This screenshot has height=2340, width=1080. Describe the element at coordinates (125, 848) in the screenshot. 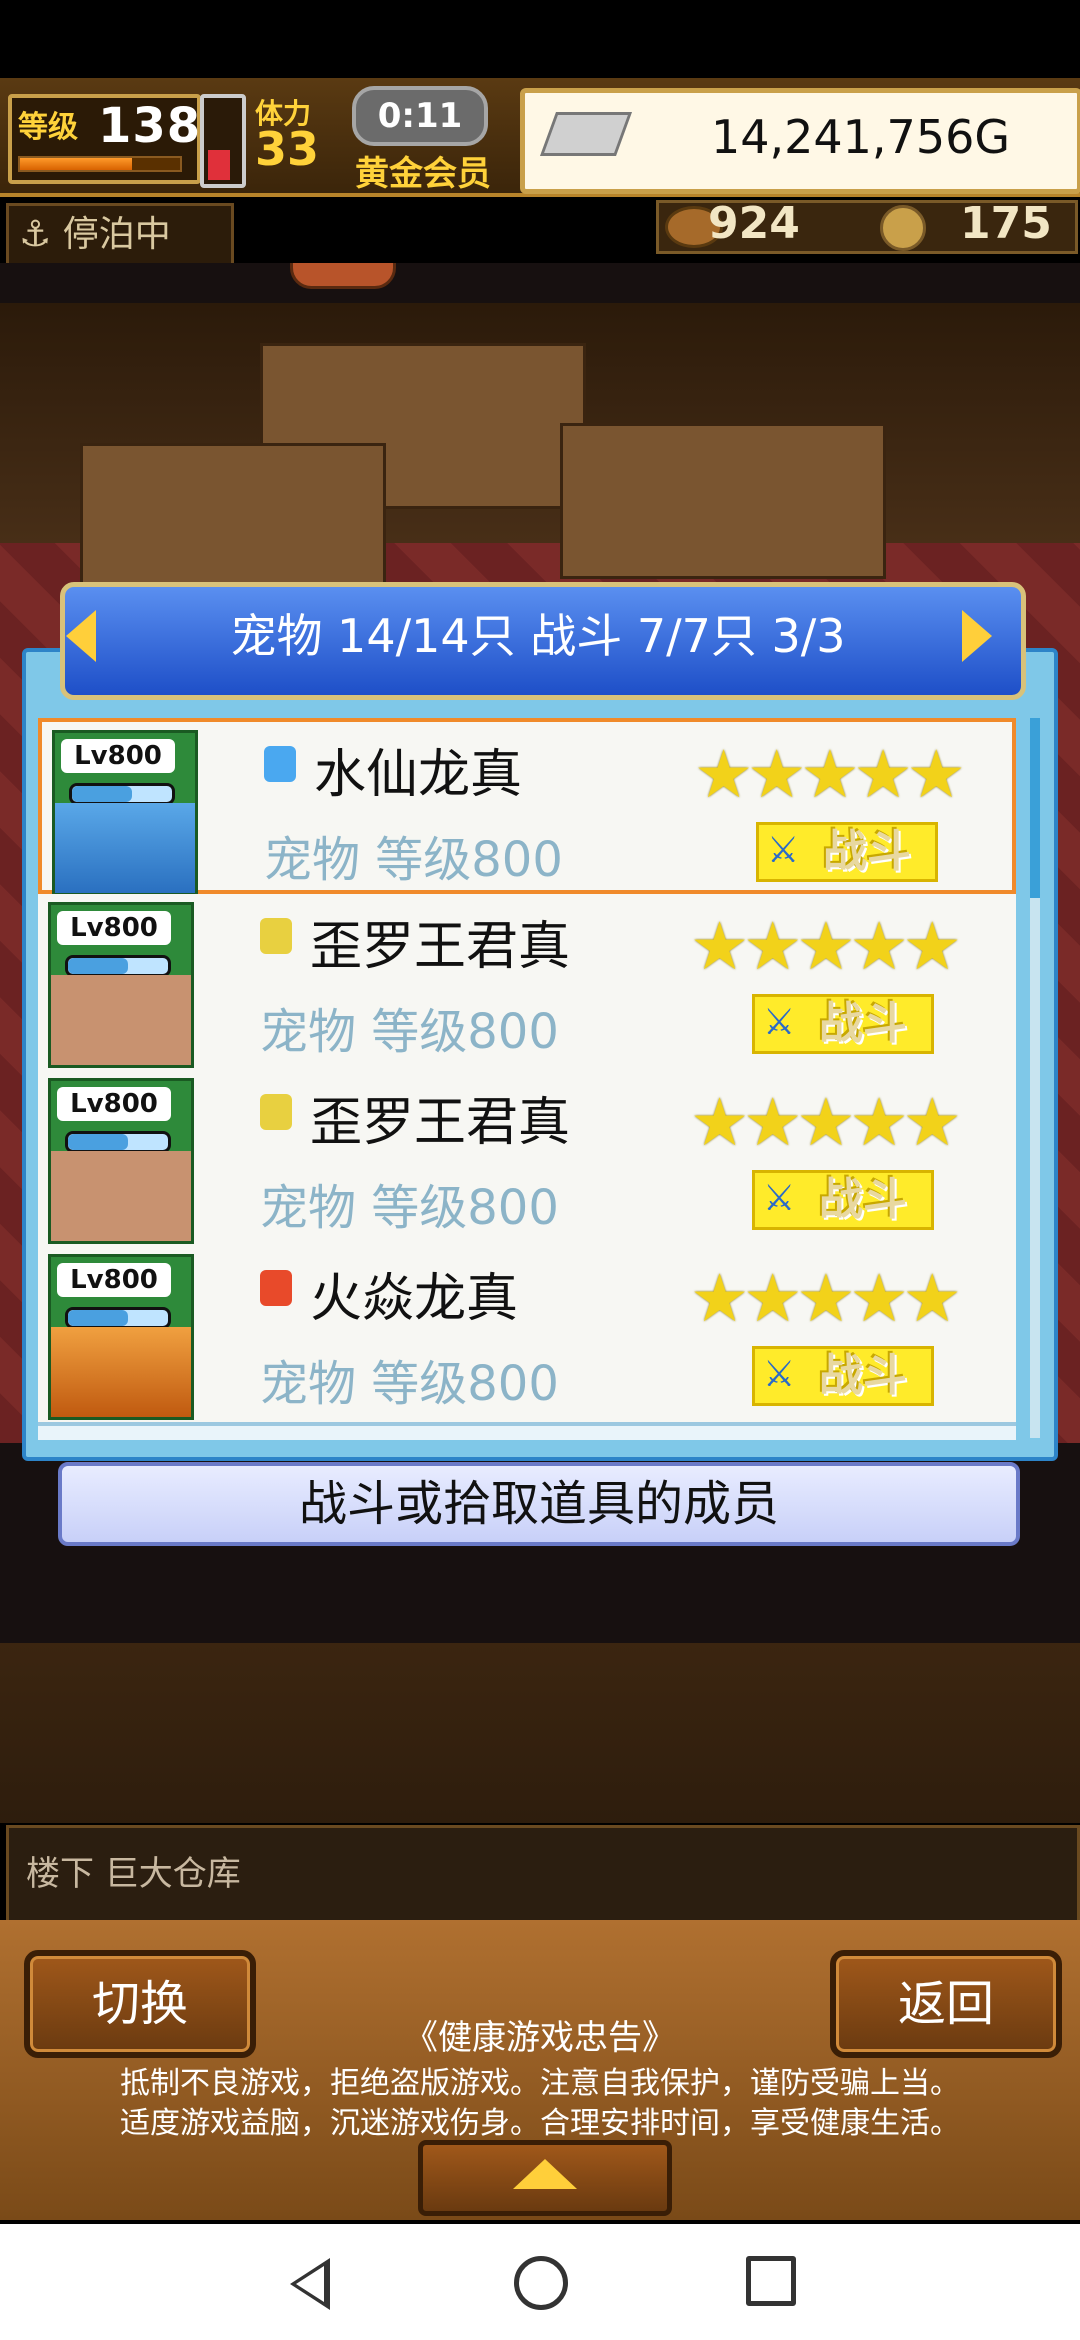

I see `water-dragon-art` at that location.